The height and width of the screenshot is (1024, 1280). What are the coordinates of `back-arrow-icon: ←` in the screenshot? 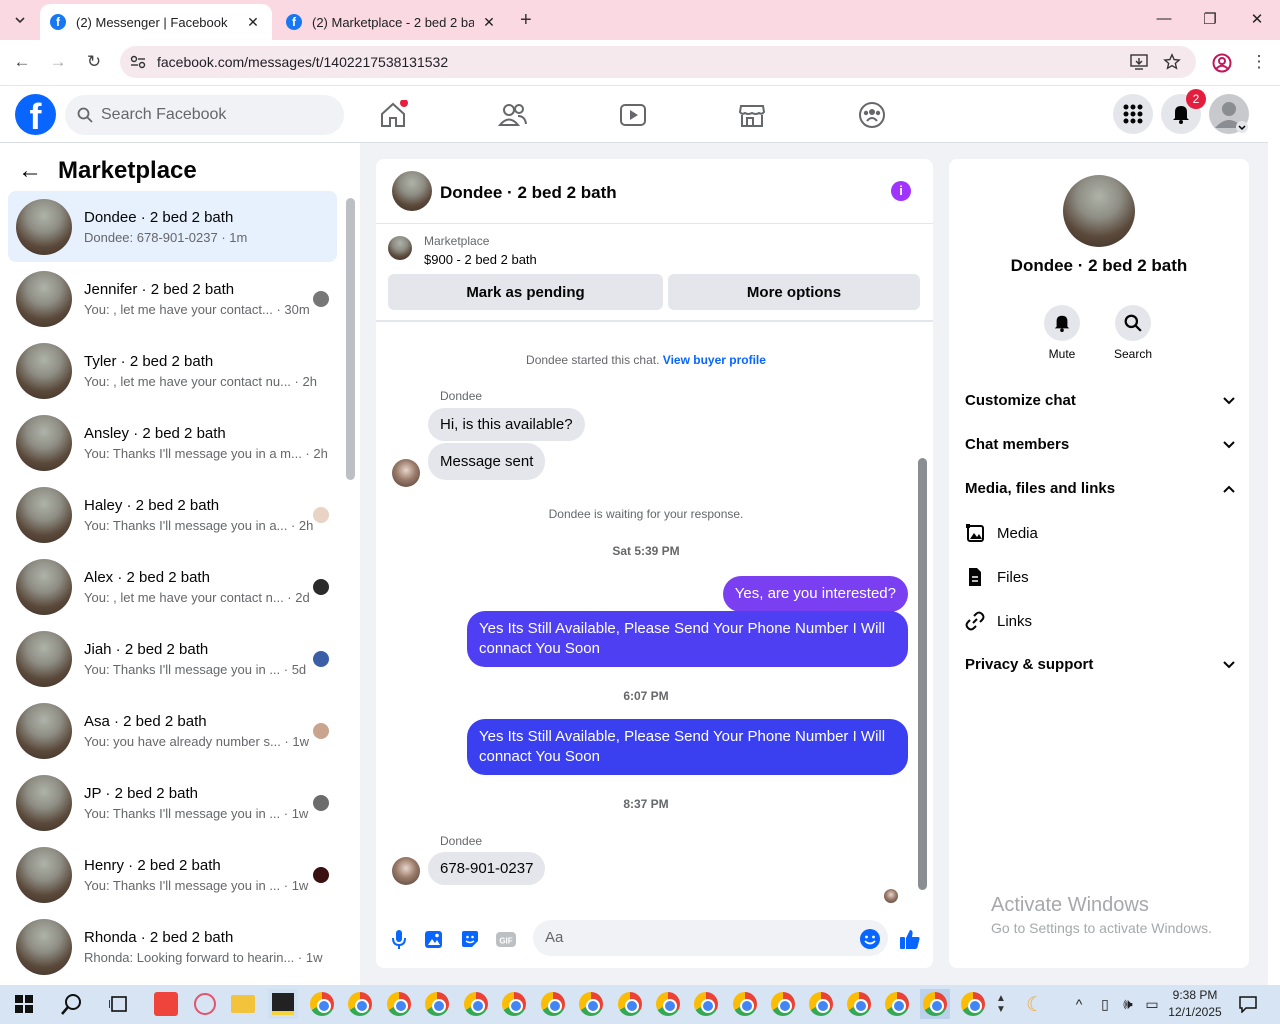 It's located at (30, 171).